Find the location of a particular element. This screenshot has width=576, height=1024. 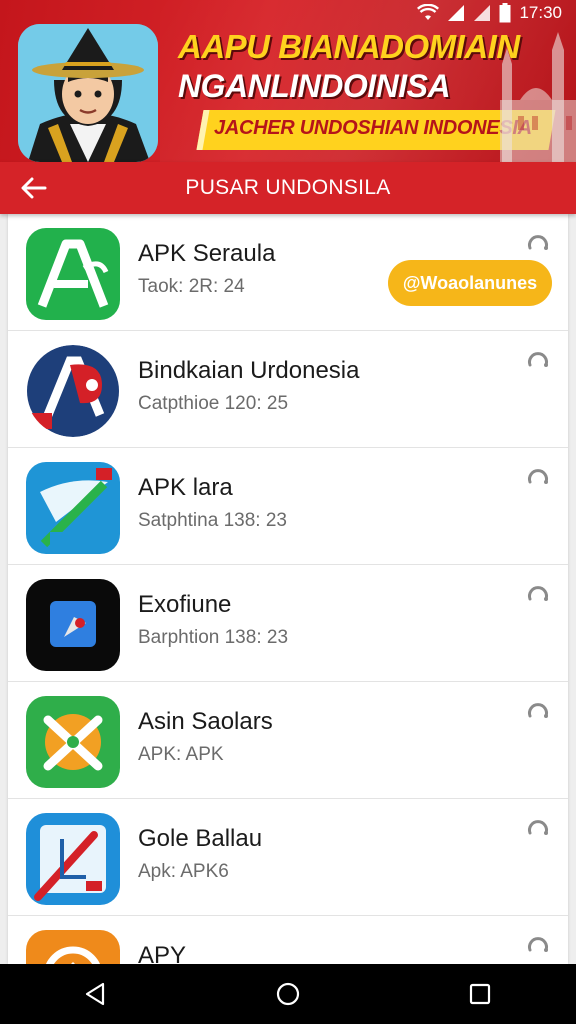

app-subtitle: Barphtion 138: 23 is located at coordinates (213, 637).